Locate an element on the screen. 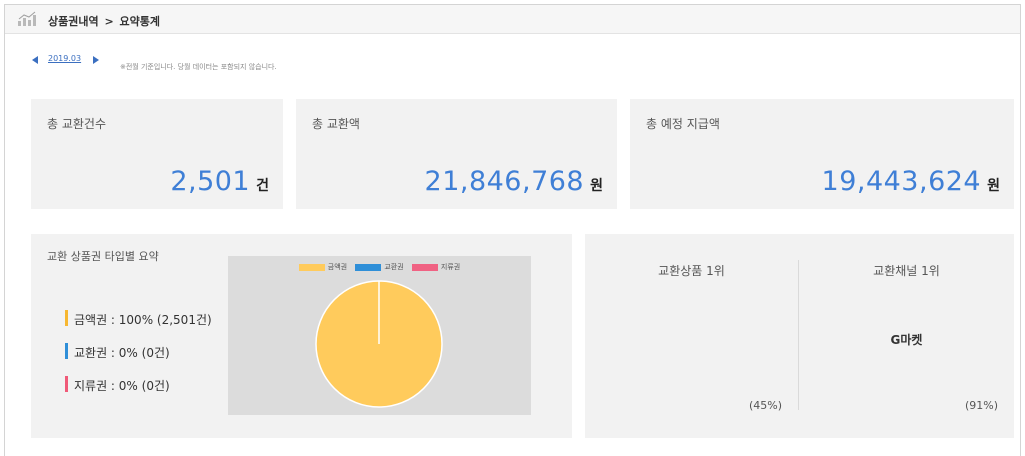  header-bar: 상품권내역 > 요약통계 is located at coordinates (512, 19).